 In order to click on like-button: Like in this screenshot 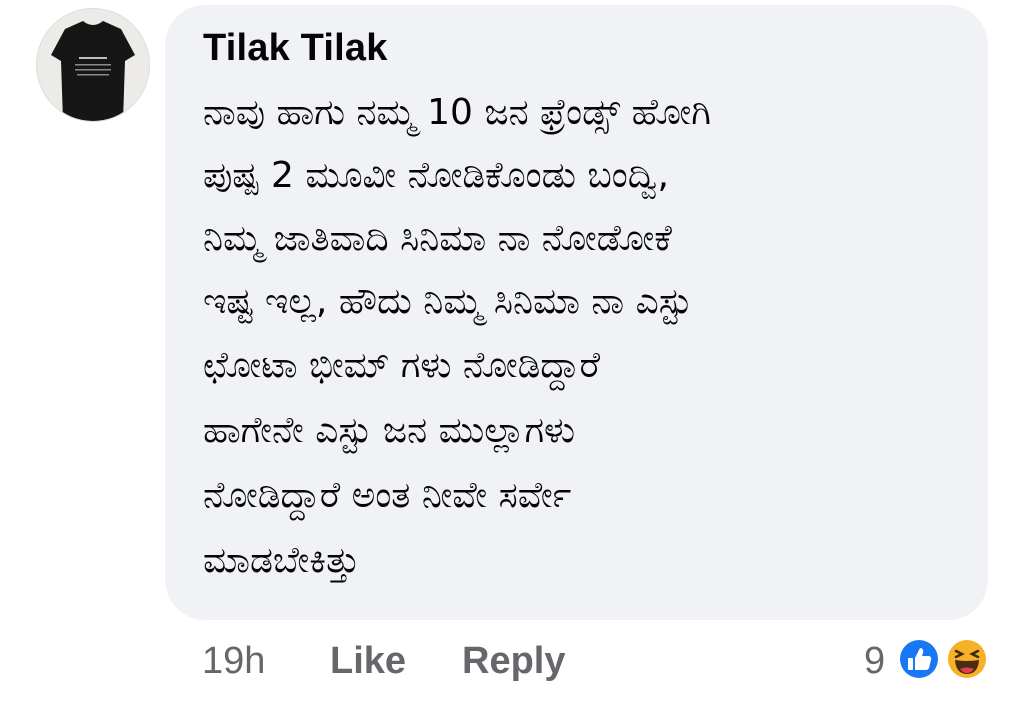, I will do `click(368, 661)`.